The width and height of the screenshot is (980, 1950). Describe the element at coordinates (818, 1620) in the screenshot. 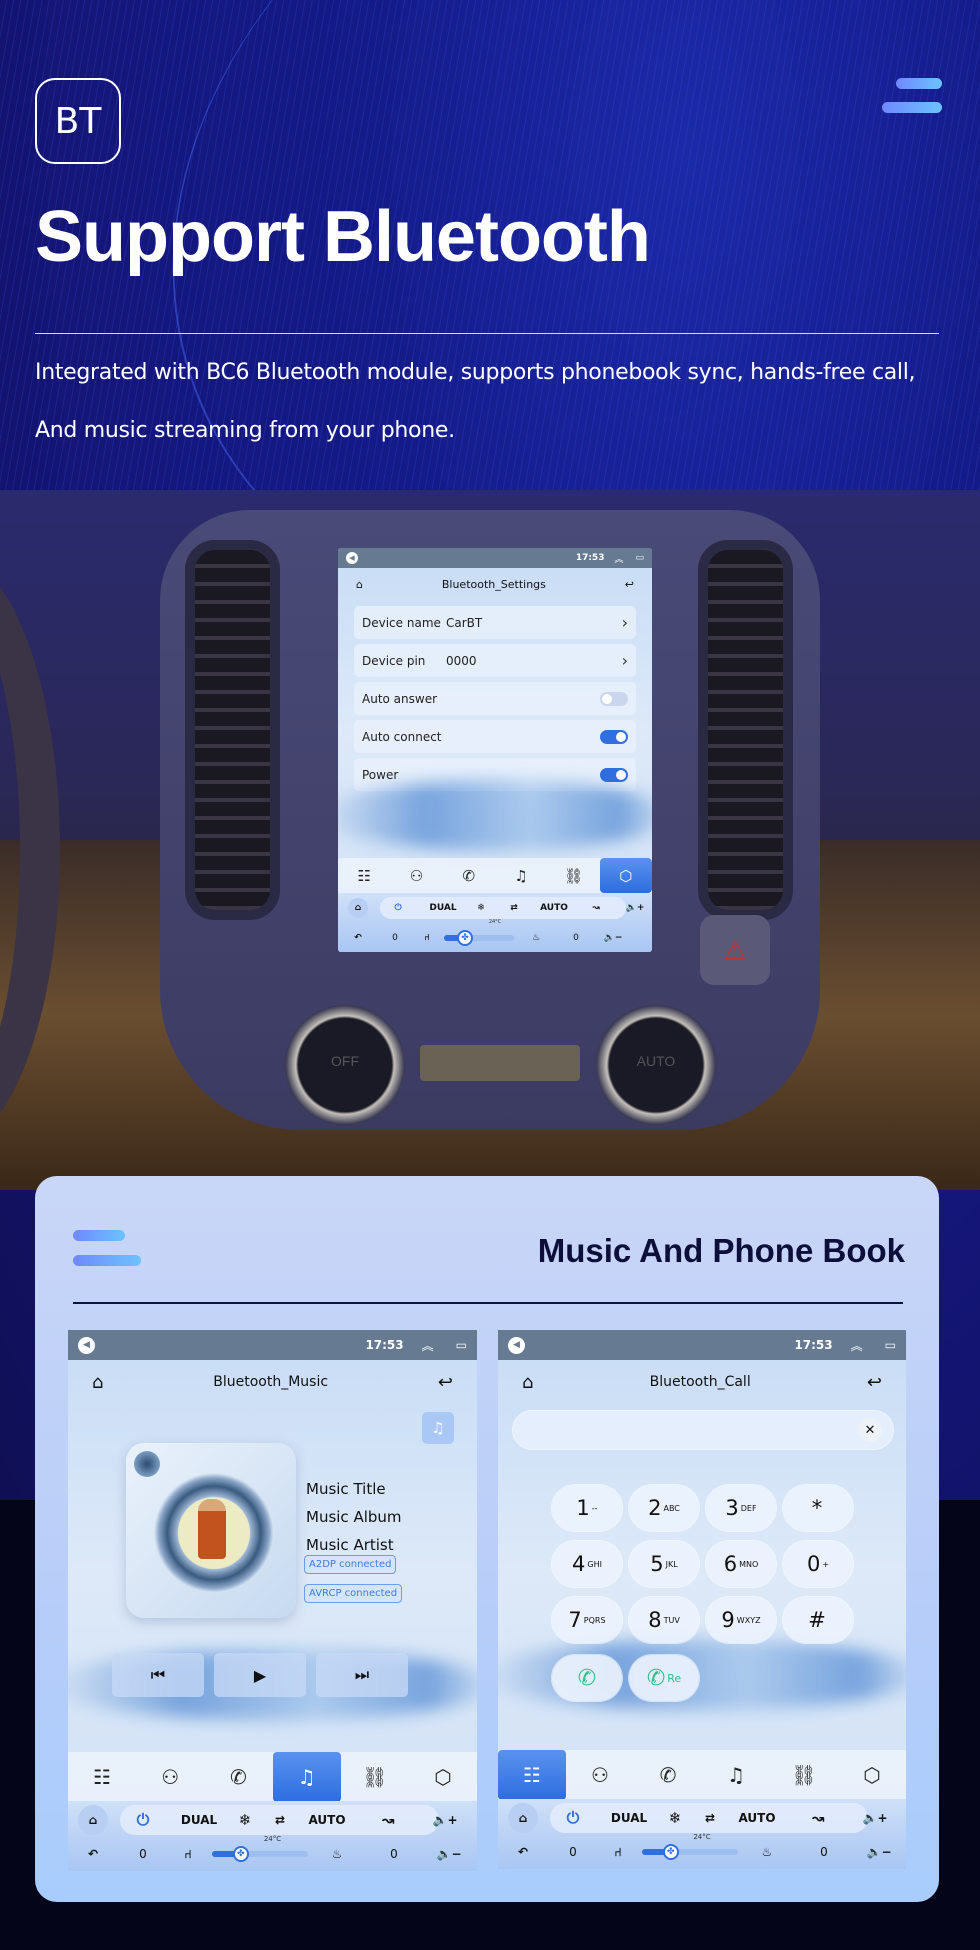

I see `dial-key: #` at that location.